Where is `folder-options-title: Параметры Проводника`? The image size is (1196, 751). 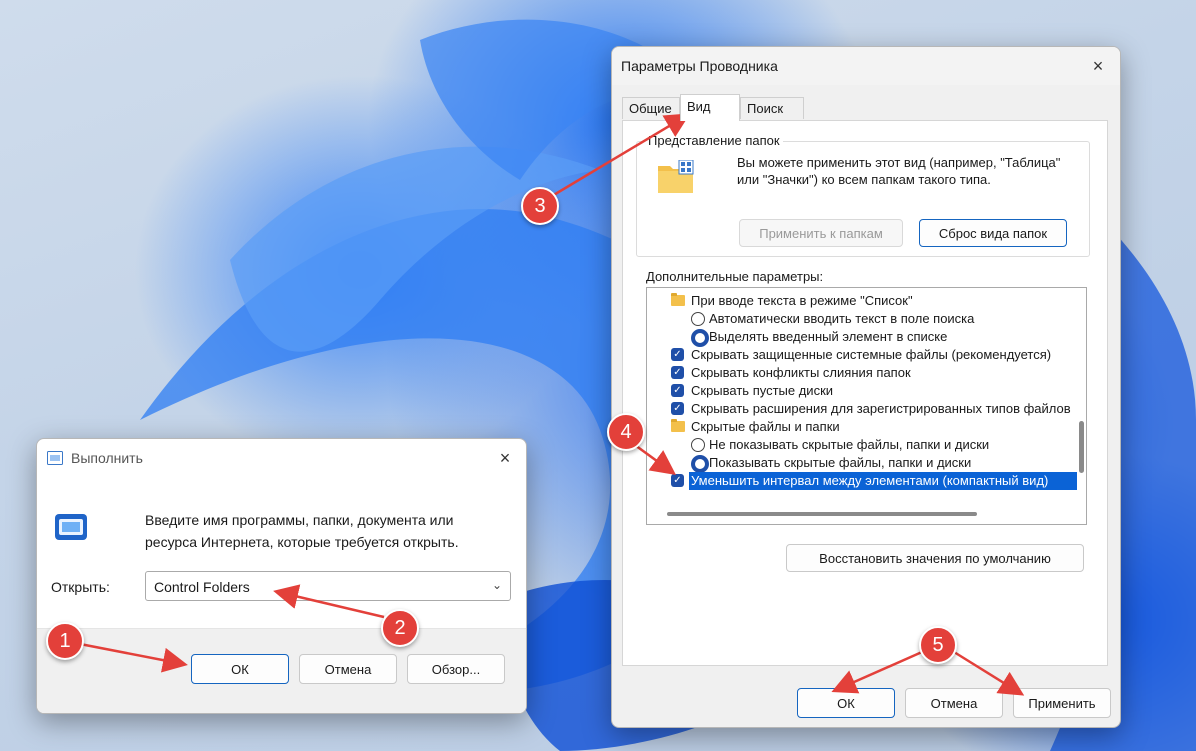 folder-options-title: Параметры Проводника is located at coordinates (699, 66).